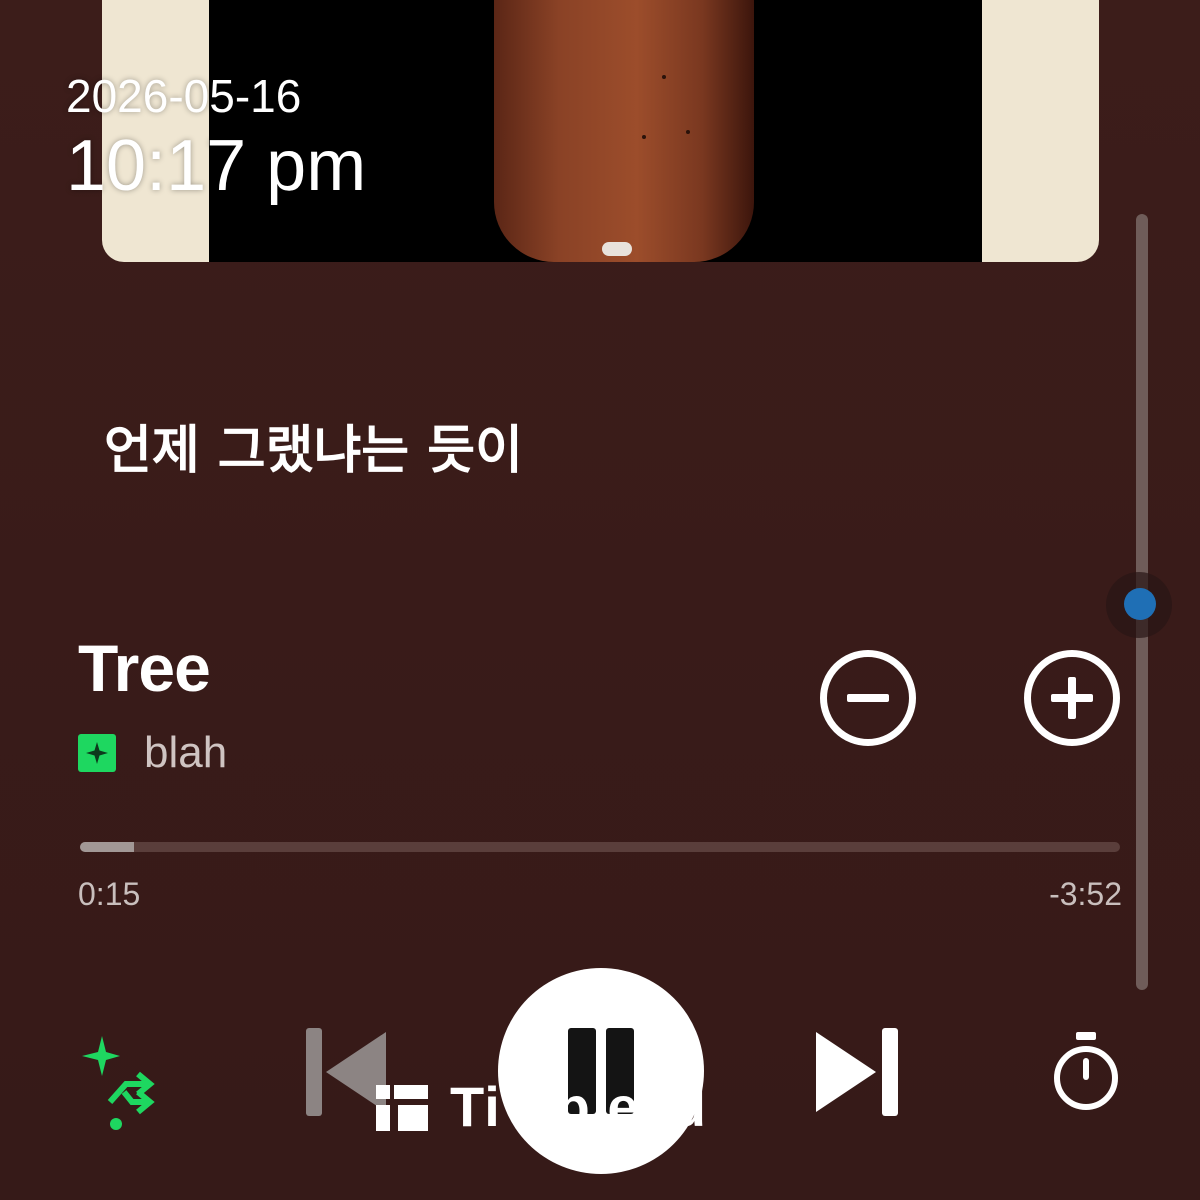 Image resolution: width=1200 pixels, height=1200 pixels. Describe the element at coordinates (216, 166) in the screenshot. I see `clock-time: 10:17 pm` at that location.